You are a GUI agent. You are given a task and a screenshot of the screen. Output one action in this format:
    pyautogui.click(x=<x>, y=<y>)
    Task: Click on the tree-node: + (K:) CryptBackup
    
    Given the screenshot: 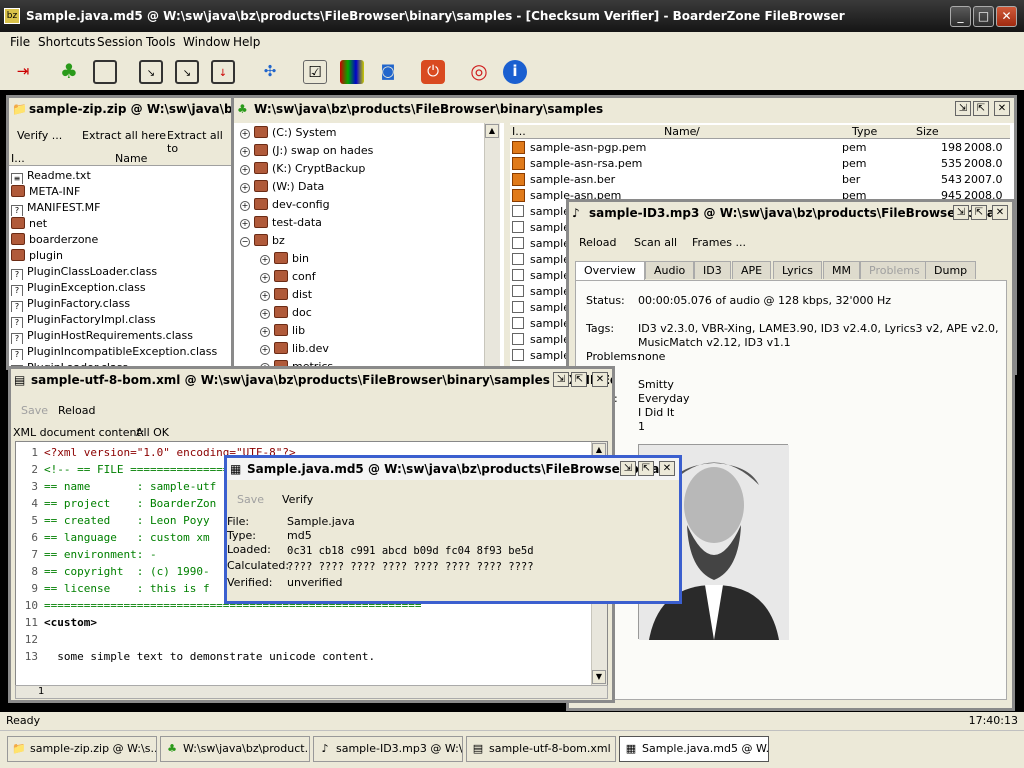 What is the action you would take?
    pyautogui.click(x=355, y=169)
    